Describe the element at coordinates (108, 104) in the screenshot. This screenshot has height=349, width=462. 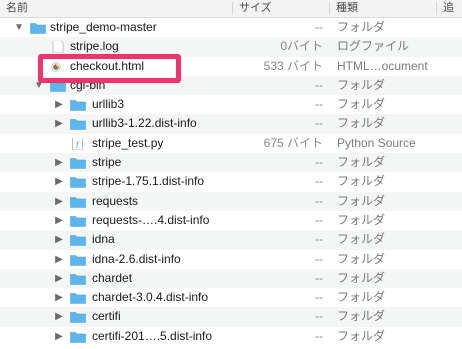
I see `file-name: urllib3` at that location.